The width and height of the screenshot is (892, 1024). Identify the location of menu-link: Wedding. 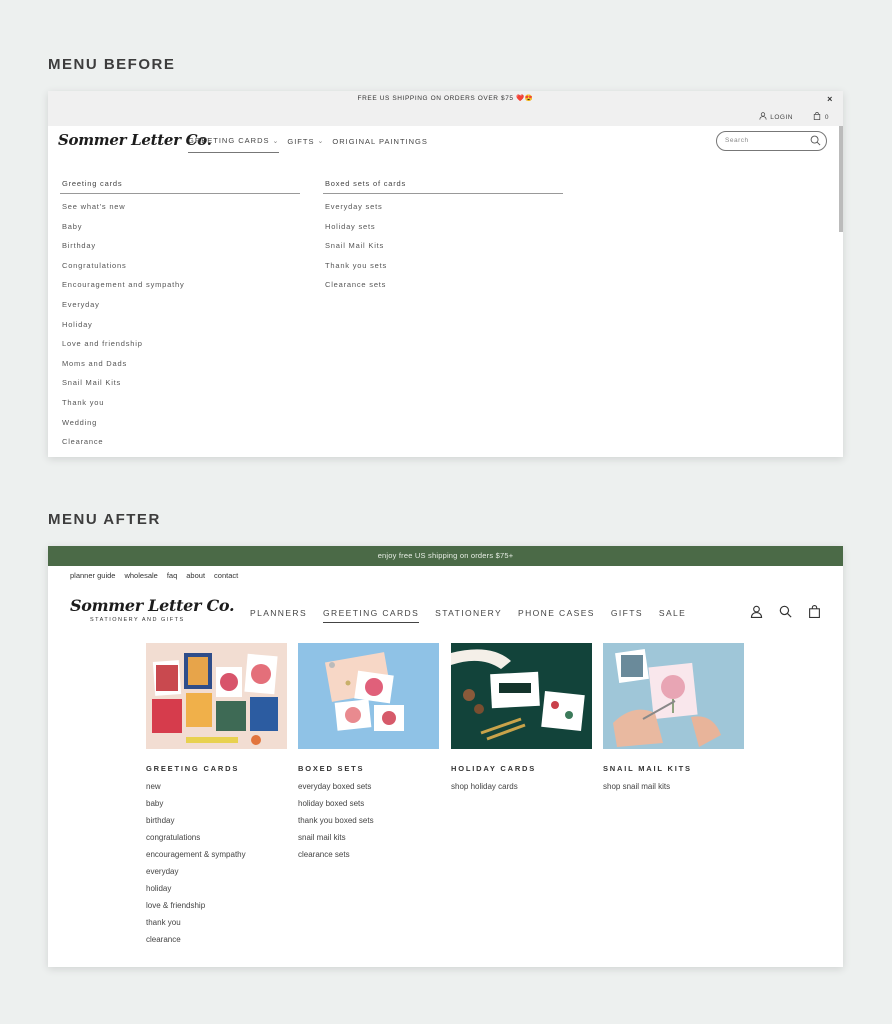
(180, 428).